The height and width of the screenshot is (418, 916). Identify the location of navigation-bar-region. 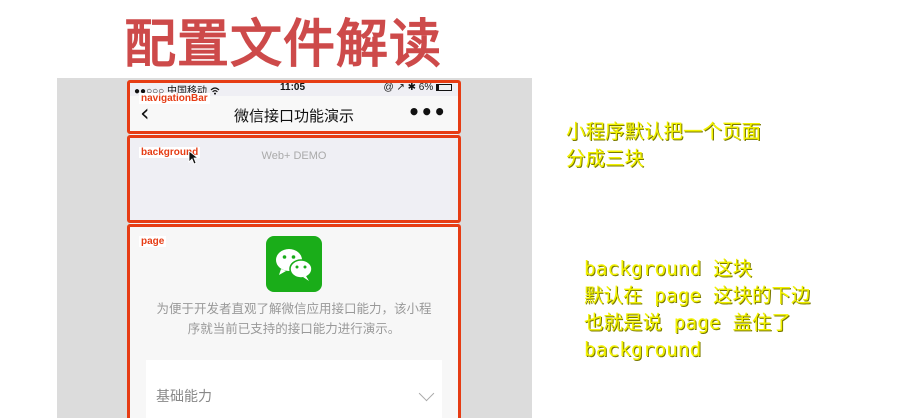
(294, 107).